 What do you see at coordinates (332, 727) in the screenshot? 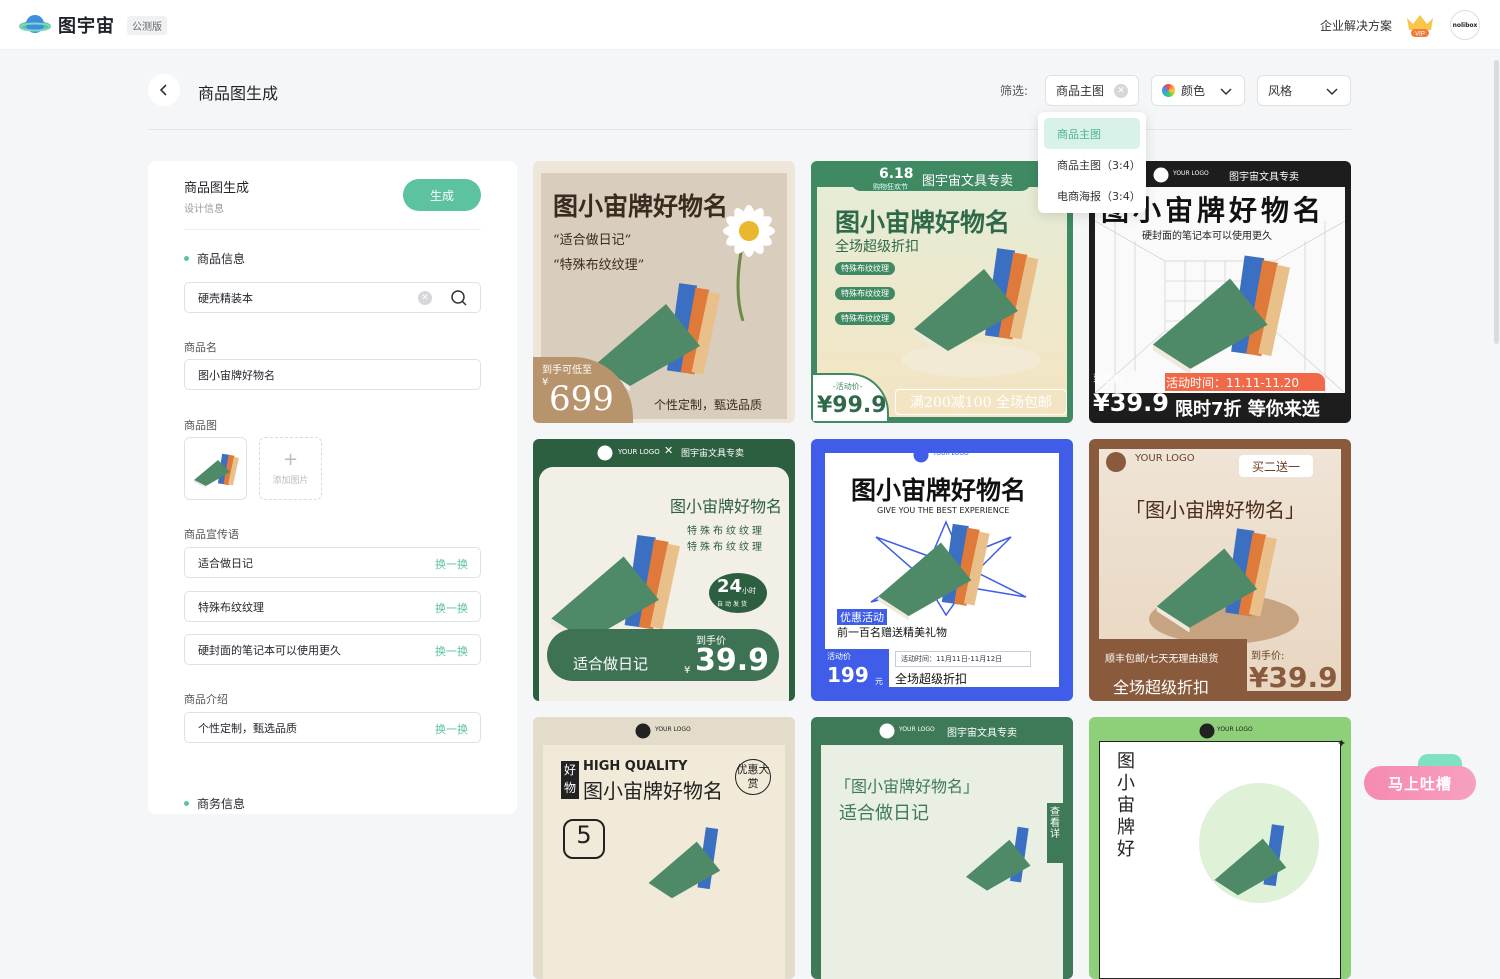
I see `intro-input: 个性定制，甄选品质 换一换` at bounding box center [332, 727].